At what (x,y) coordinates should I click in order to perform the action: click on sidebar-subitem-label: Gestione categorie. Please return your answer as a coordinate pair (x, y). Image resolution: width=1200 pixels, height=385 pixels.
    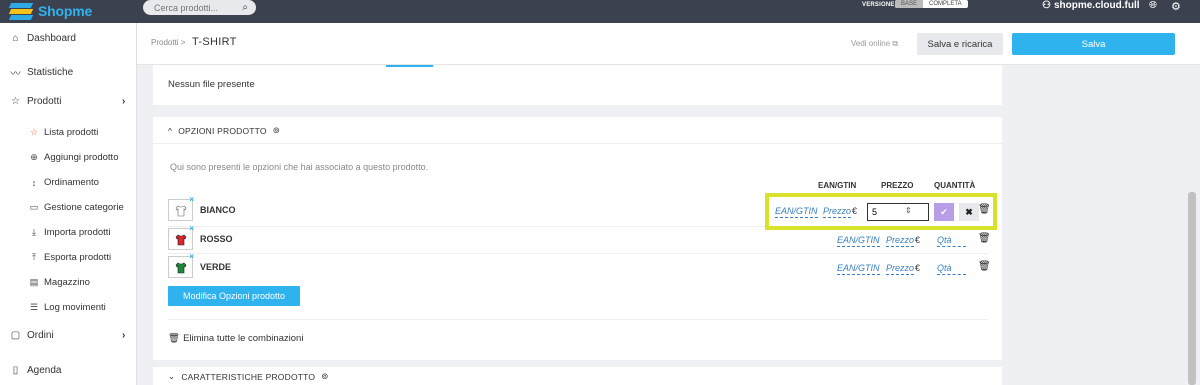
    Looking at the image, I should click on (84, 207).